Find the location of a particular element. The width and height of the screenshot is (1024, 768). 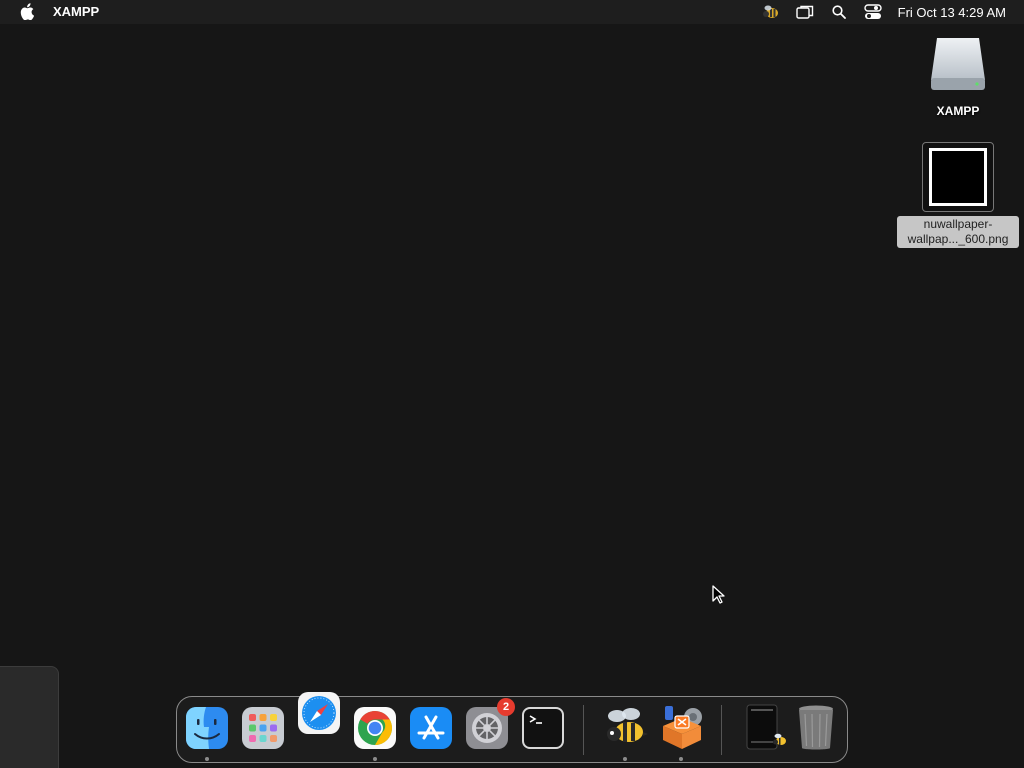

dock: 2 is located at coordinates (512, 727).